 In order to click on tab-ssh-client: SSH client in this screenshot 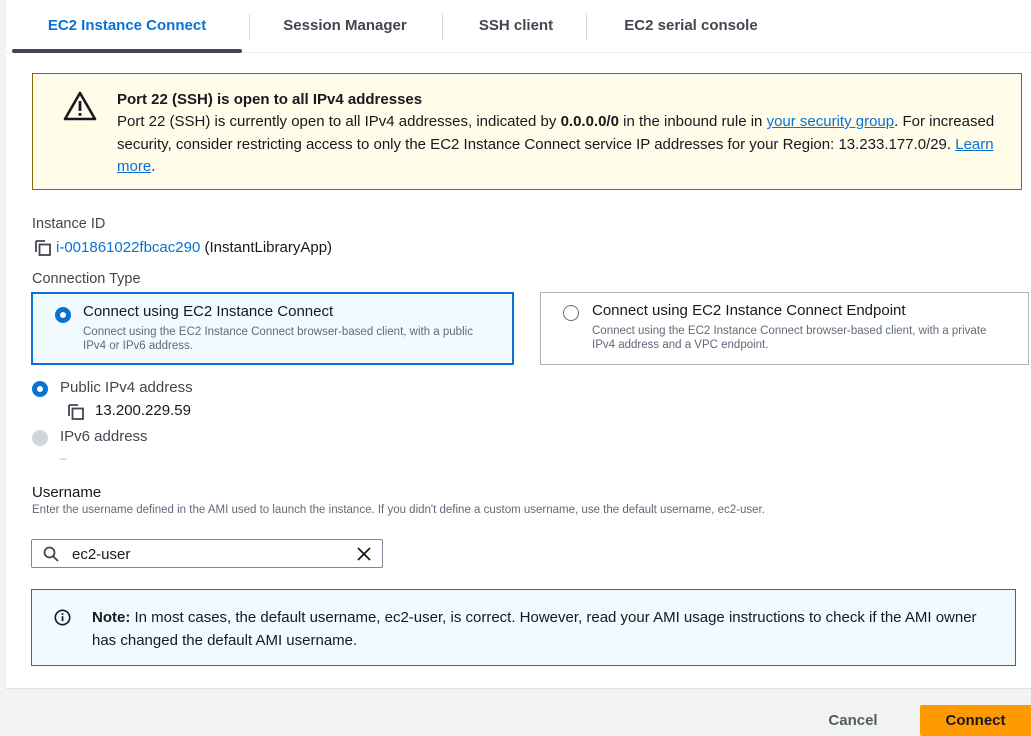, I will do `click(516, 26)`.